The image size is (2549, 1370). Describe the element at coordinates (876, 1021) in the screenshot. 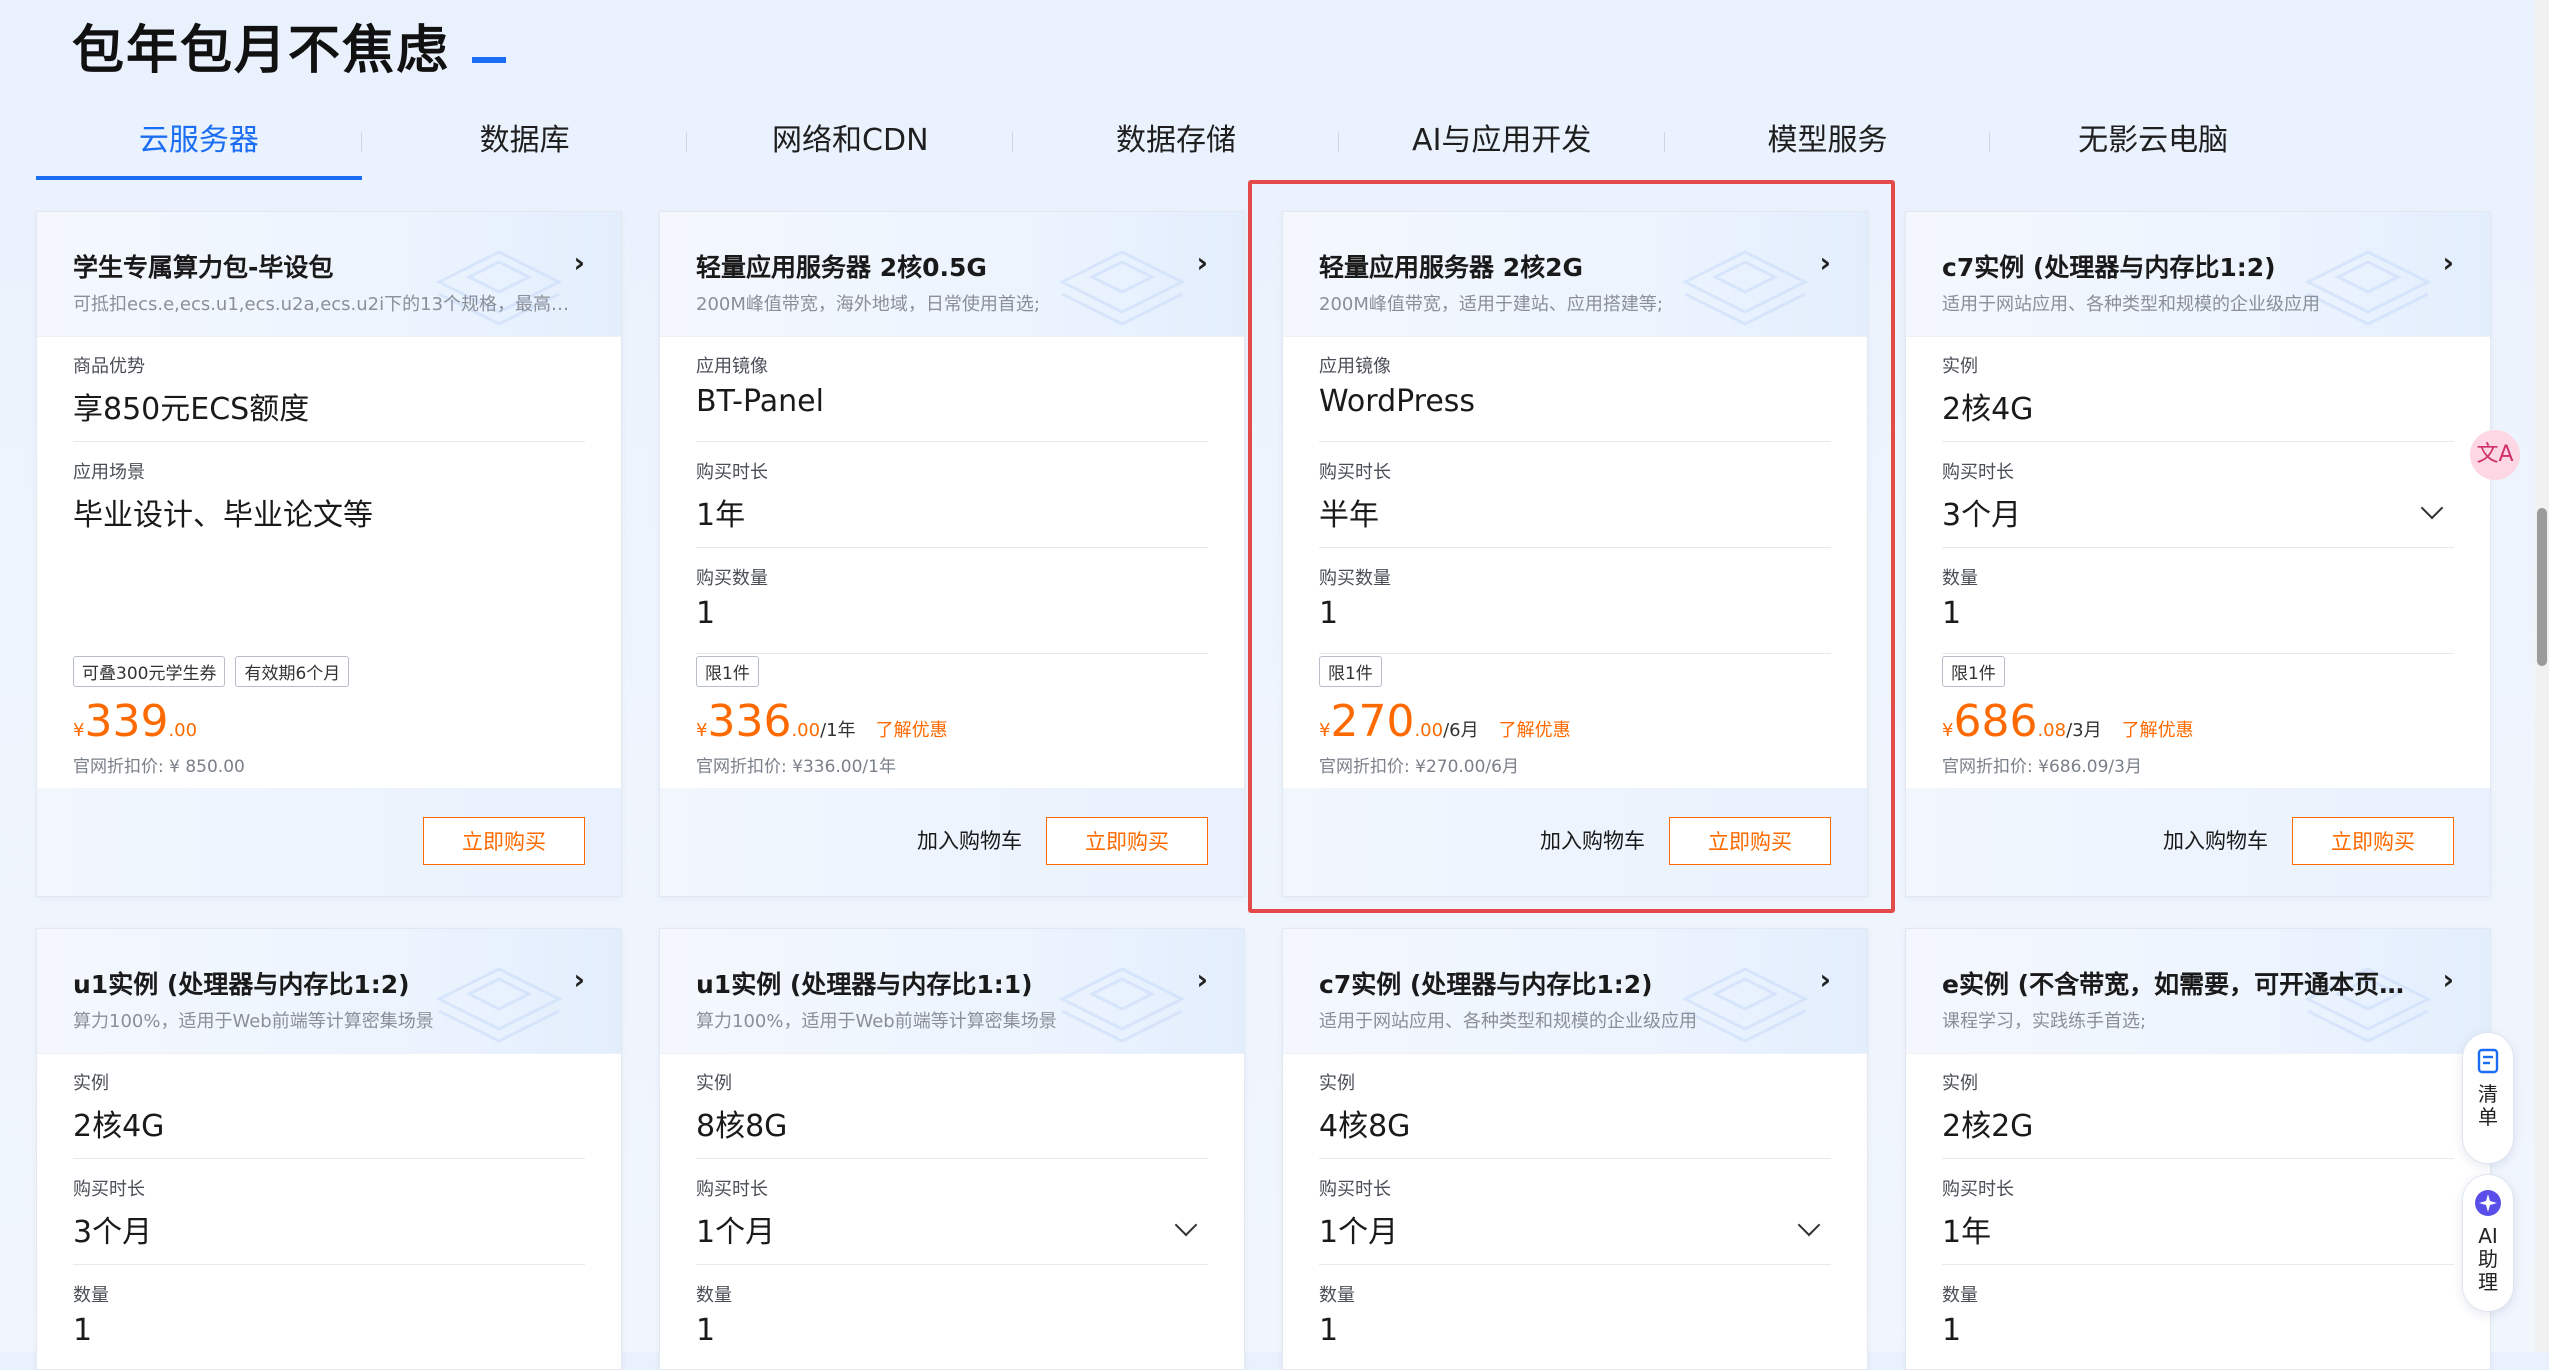

I see `card-subtitle: 算力100%，适用于Web前端等计算密集场景` at that location.